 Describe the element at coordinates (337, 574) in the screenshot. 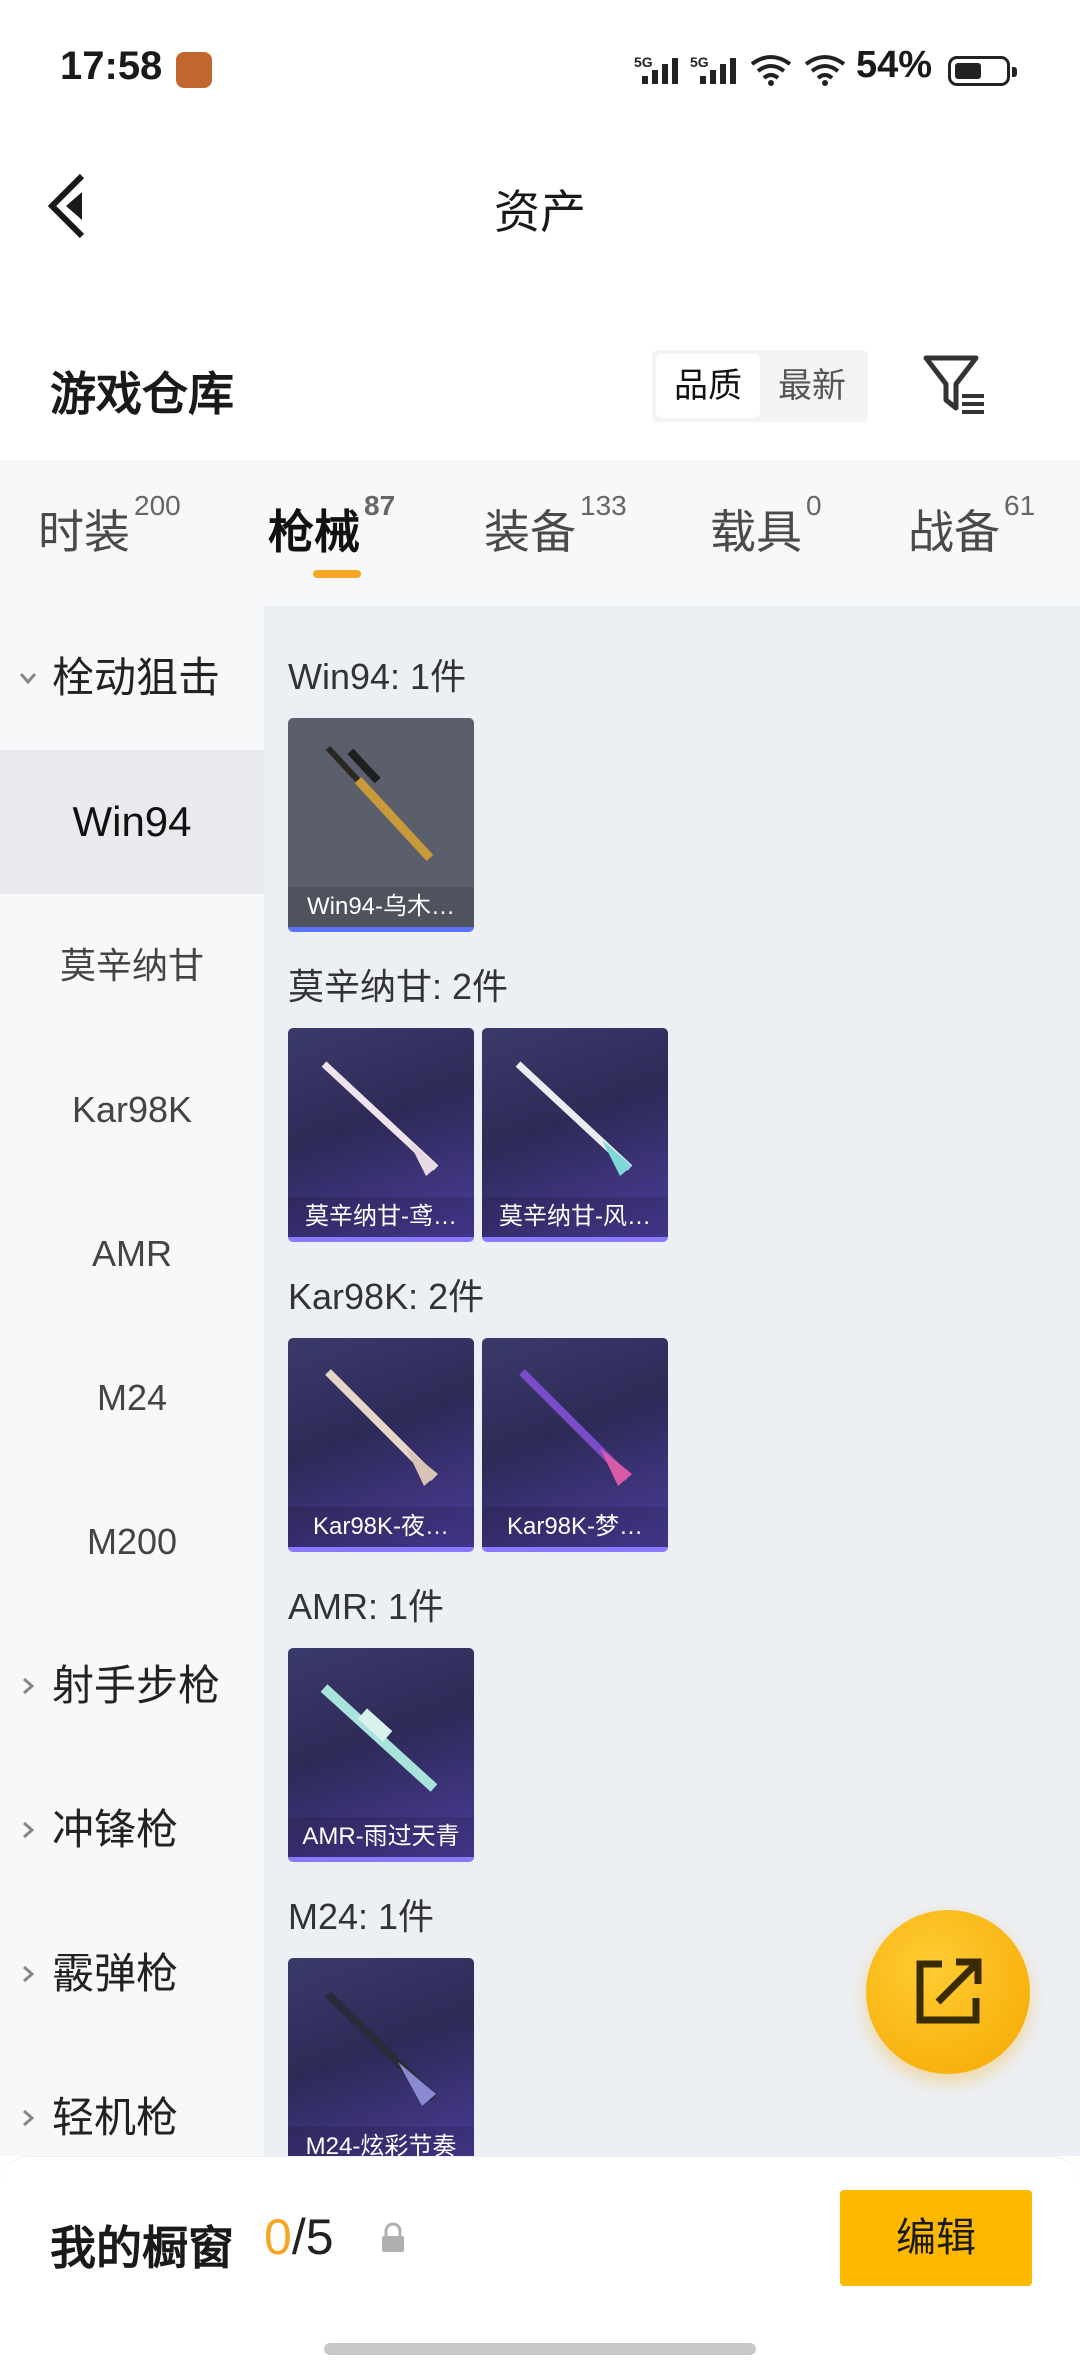

I see `active-tab-indicator` at that location.